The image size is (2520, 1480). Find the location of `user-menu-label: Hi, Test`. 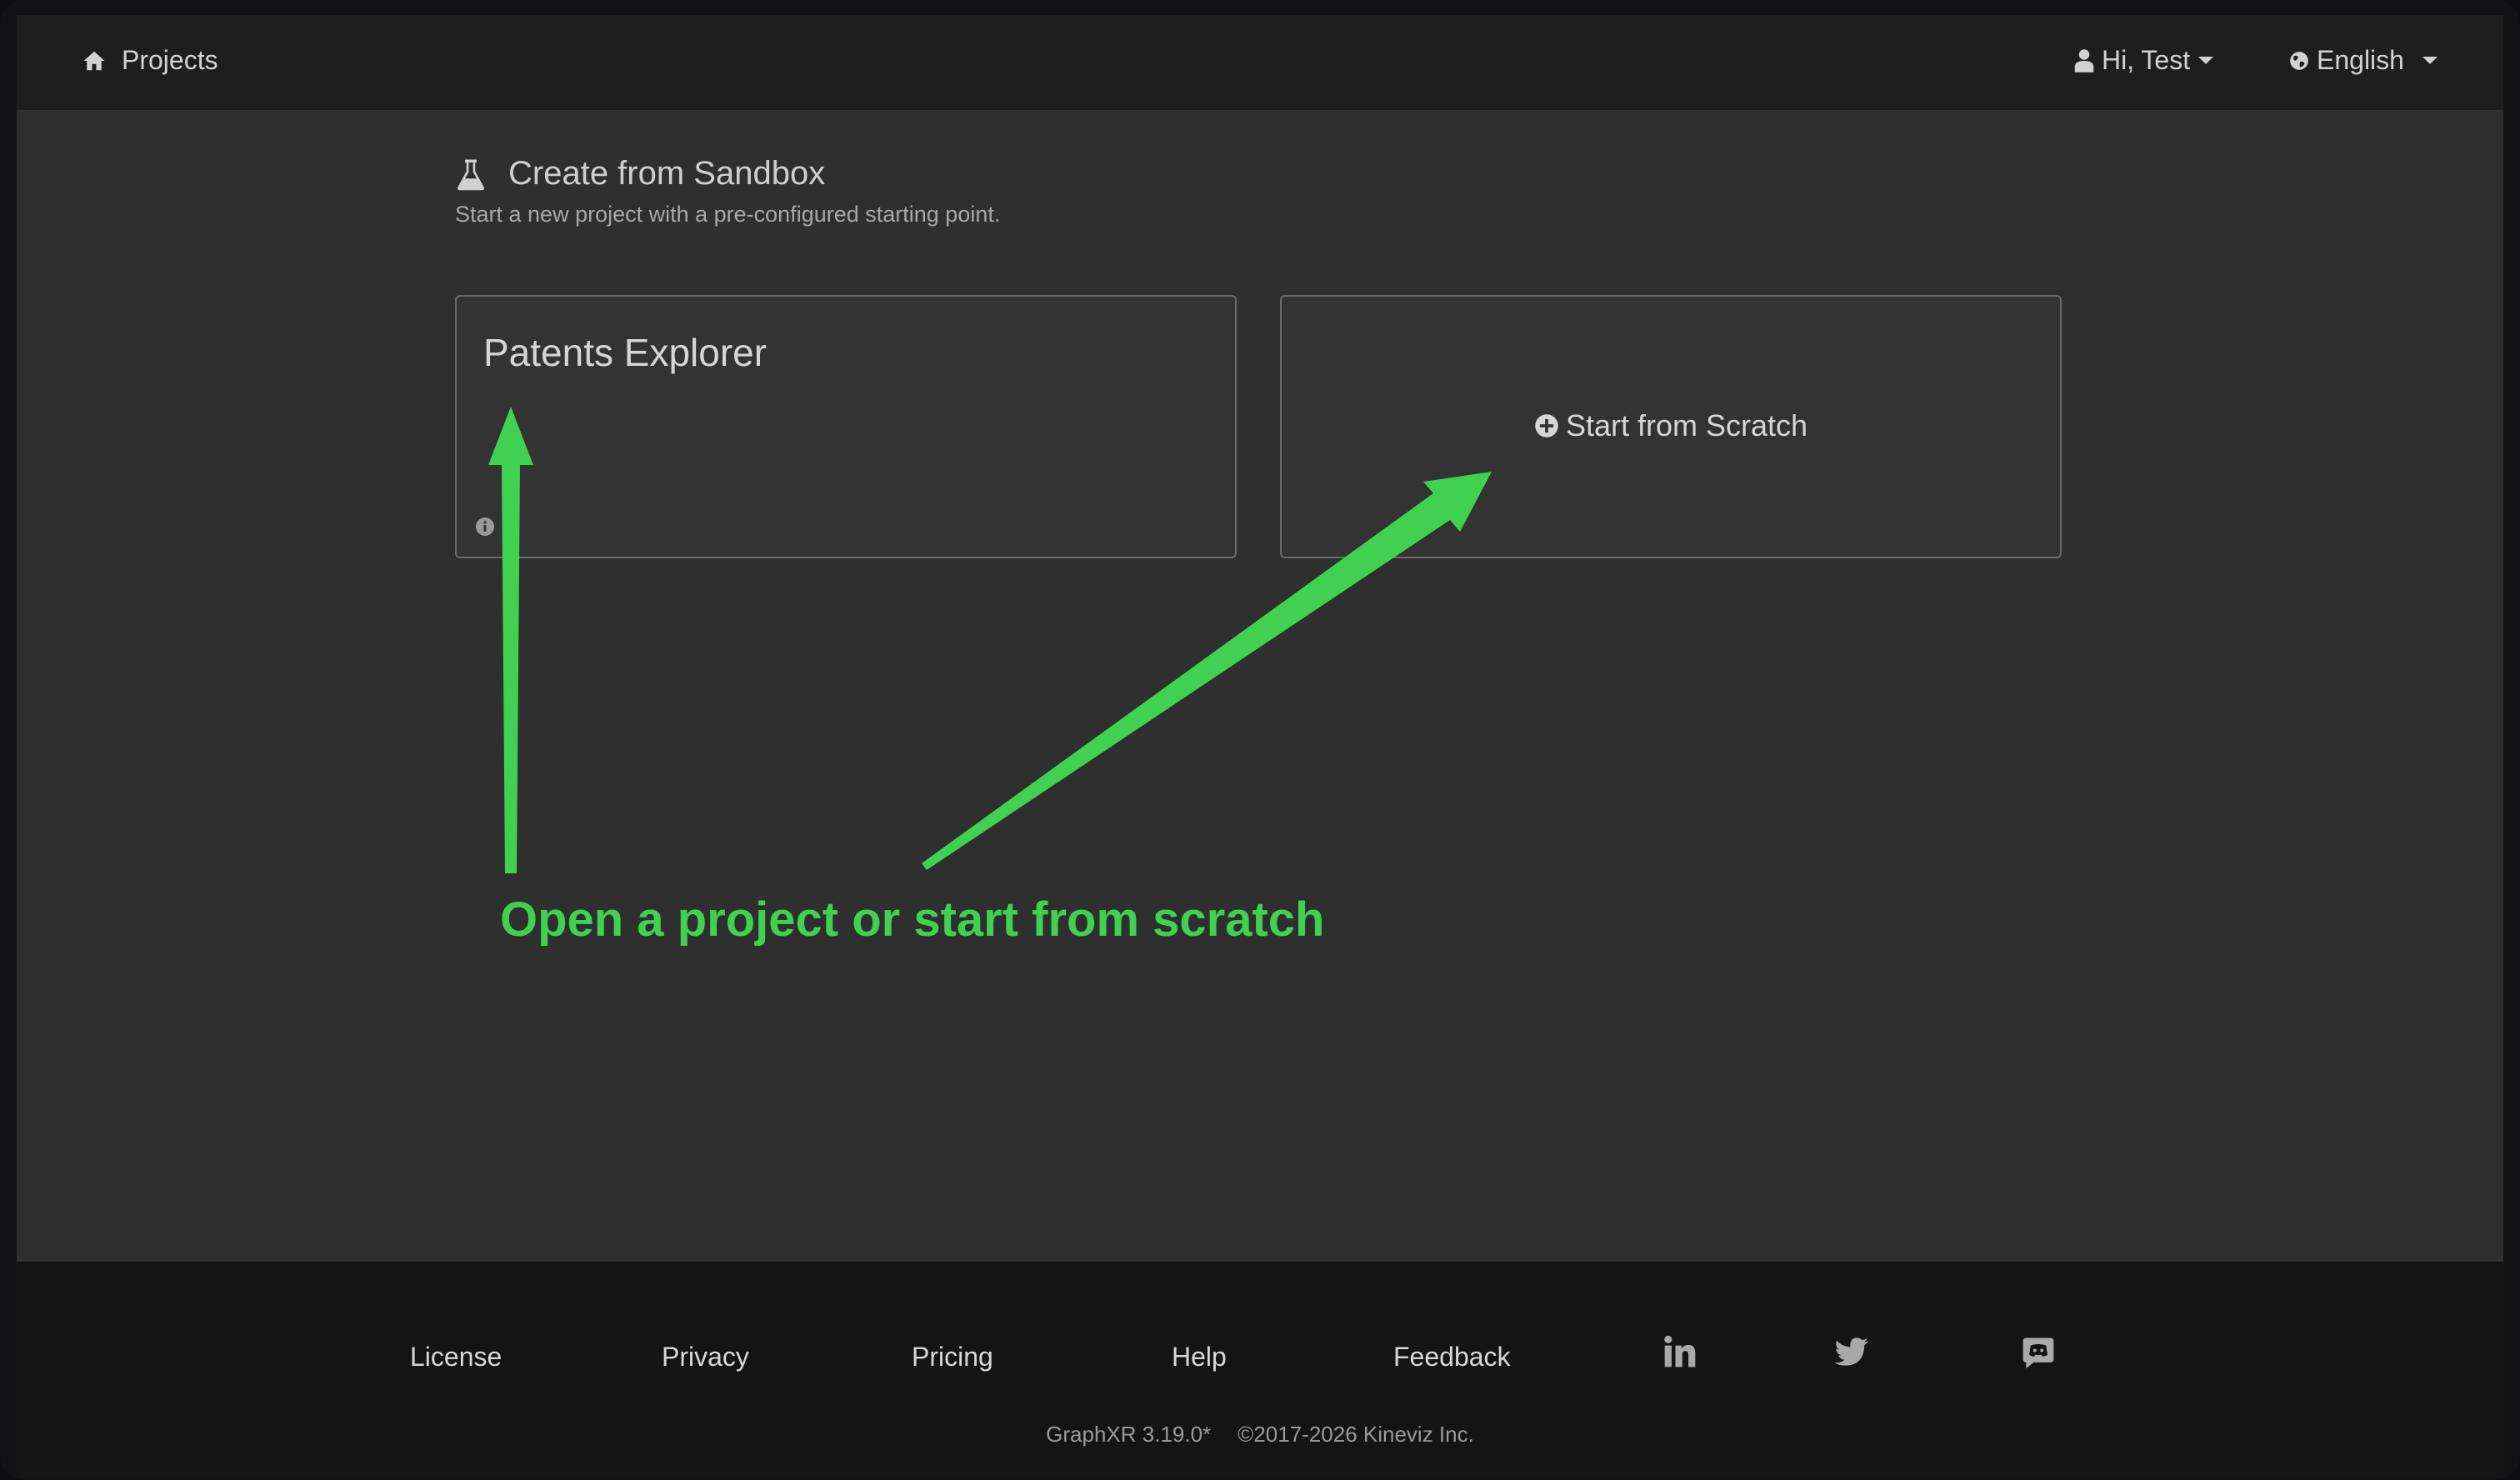

user-menu-label: Hi, Test is located at coordinates (2146, 60).